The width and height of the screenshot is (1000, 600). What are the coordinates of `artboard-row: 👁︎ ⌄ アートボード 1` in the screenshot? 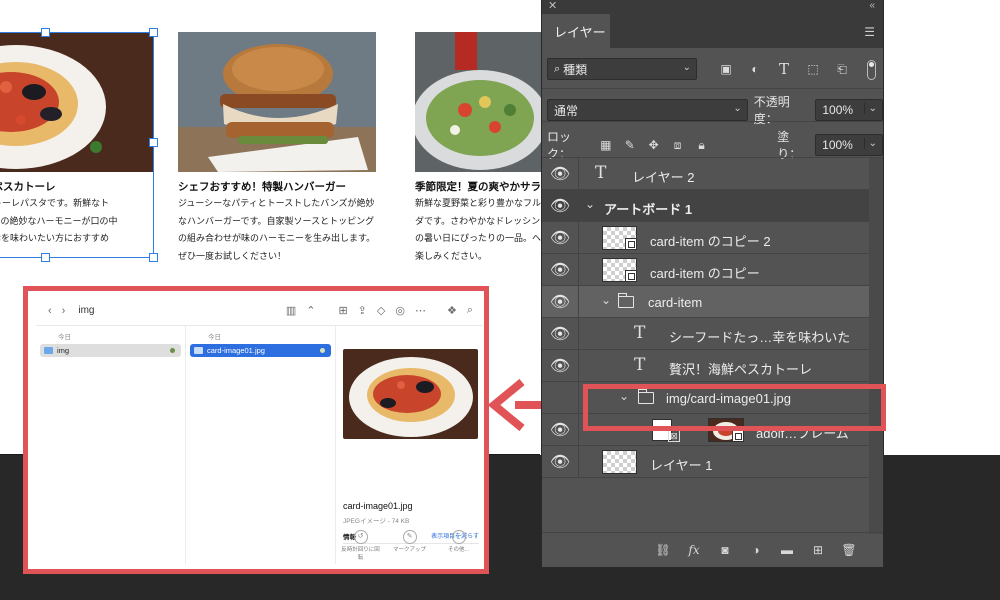 It's located at (705, 206).